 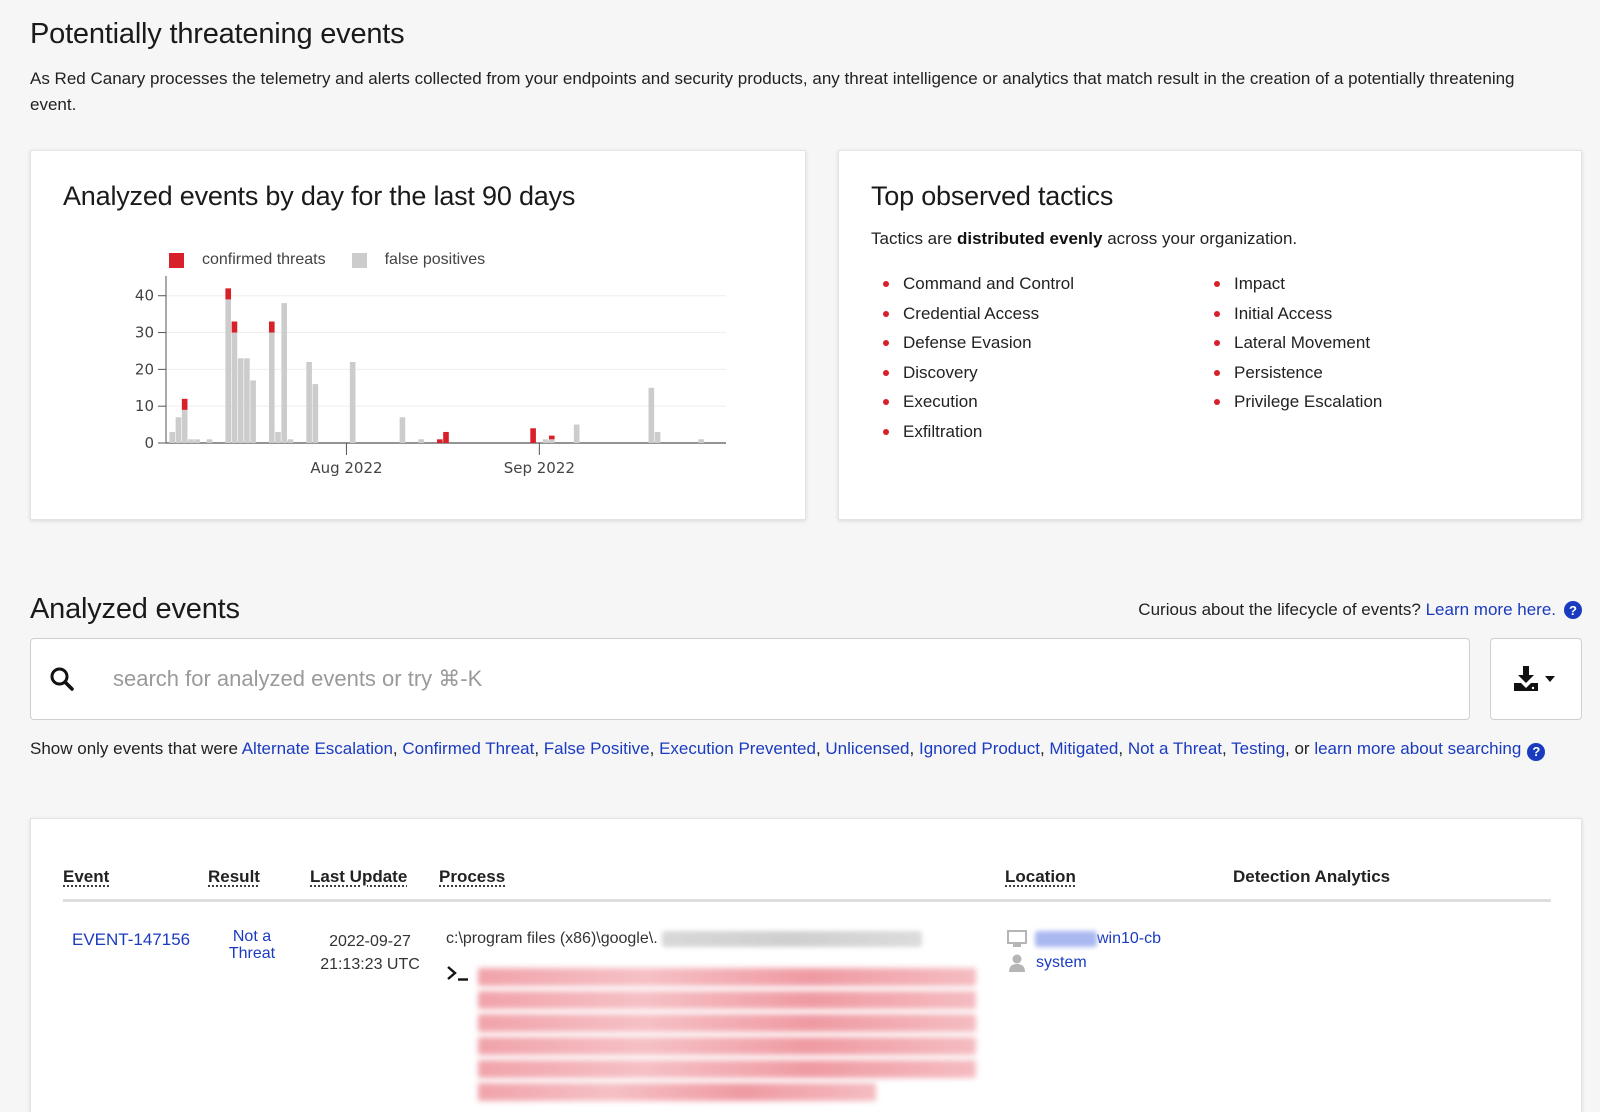 I want to click on column-header-location: Location, so click(x=1040, y=877).